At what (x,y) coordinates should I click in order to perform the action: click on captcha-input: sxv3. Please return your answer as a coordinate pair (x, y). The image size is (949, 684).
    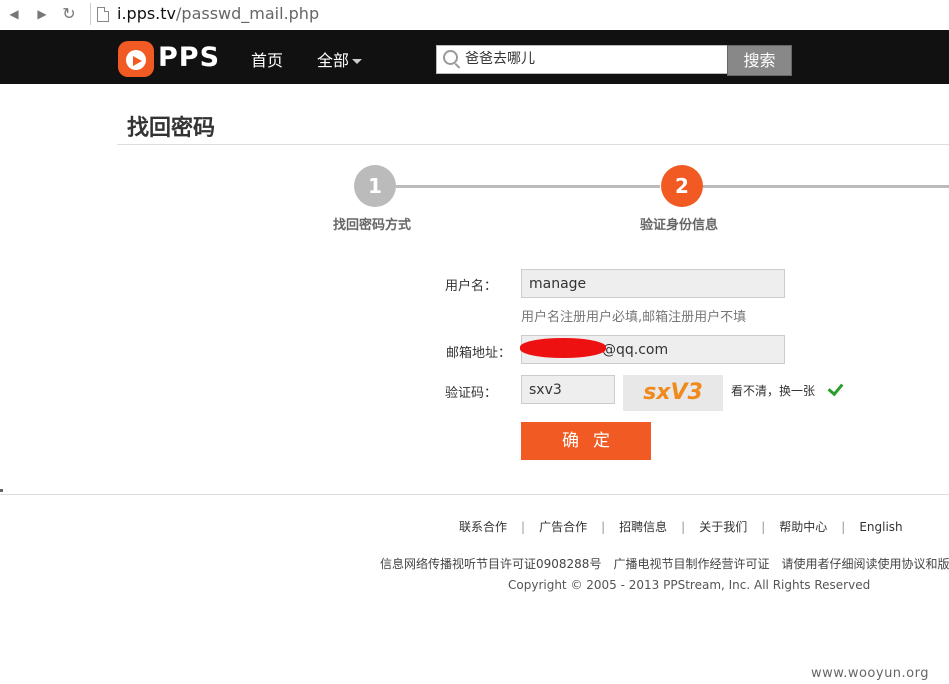
    Looking at the image, I should click on (568, 389).